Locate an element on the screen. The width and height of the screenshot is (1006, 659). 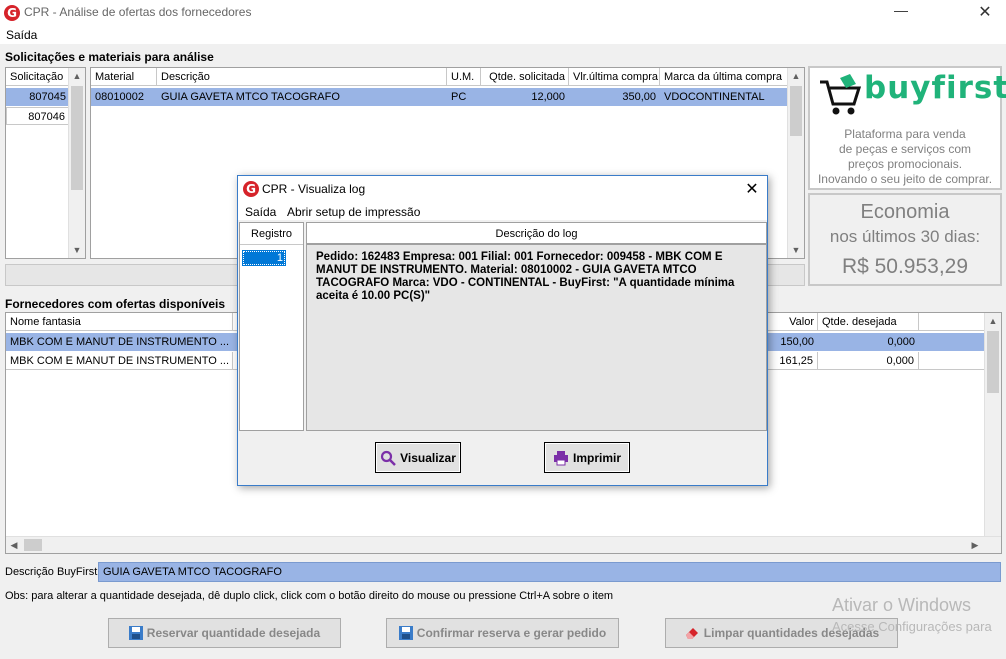
view-button: Visualizar is located at coordinates (418, 457).